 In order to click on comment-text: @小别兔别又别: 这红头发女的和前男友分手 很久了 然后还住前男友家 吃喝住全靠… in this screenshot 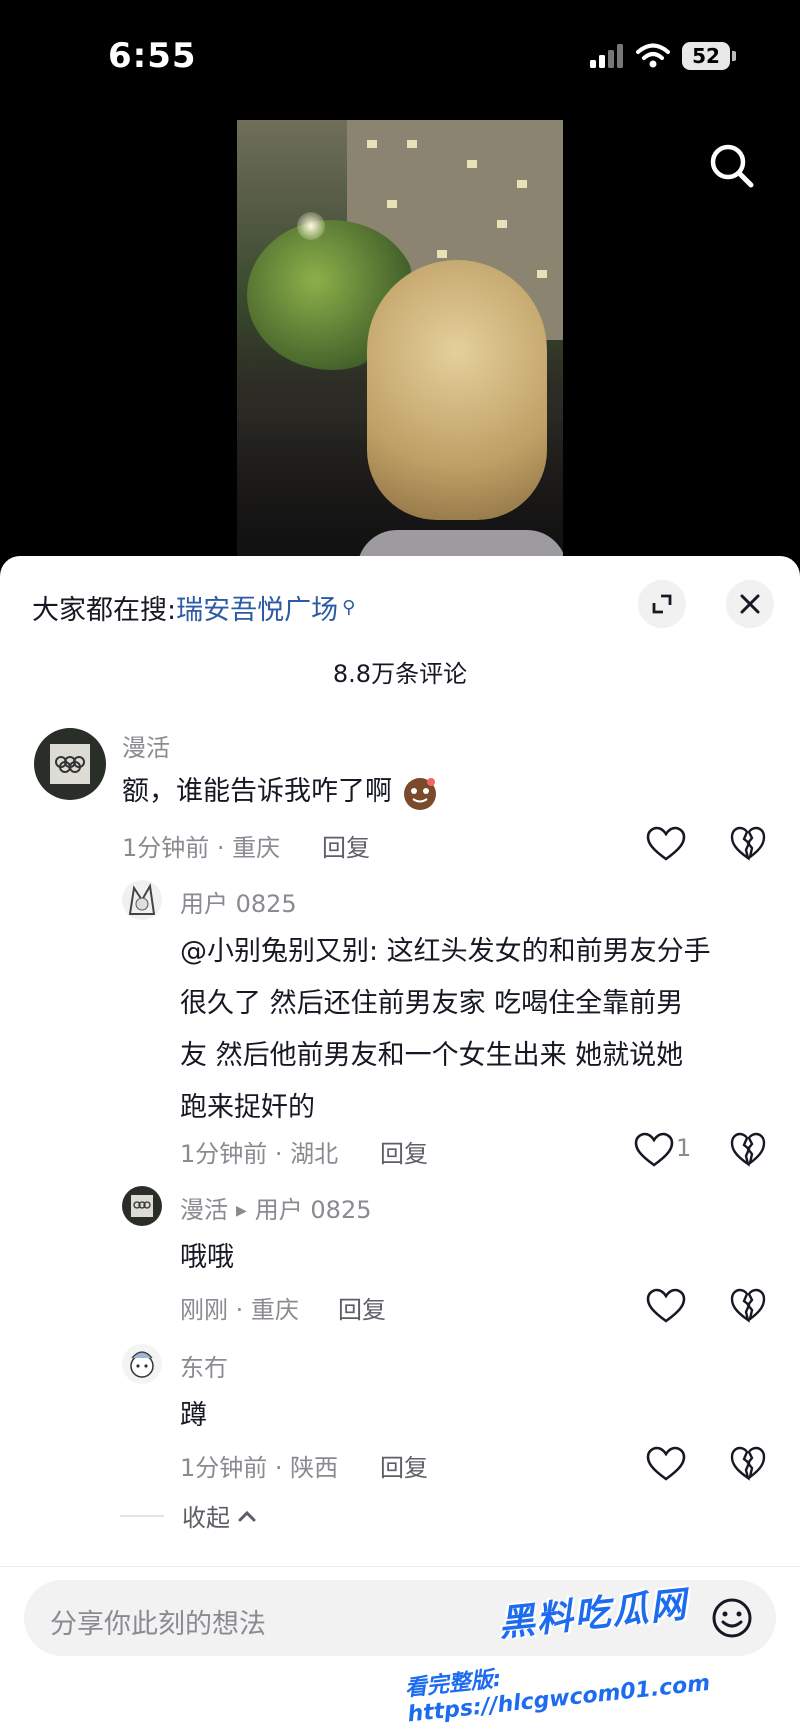, I will do `click(445, 1029)`.